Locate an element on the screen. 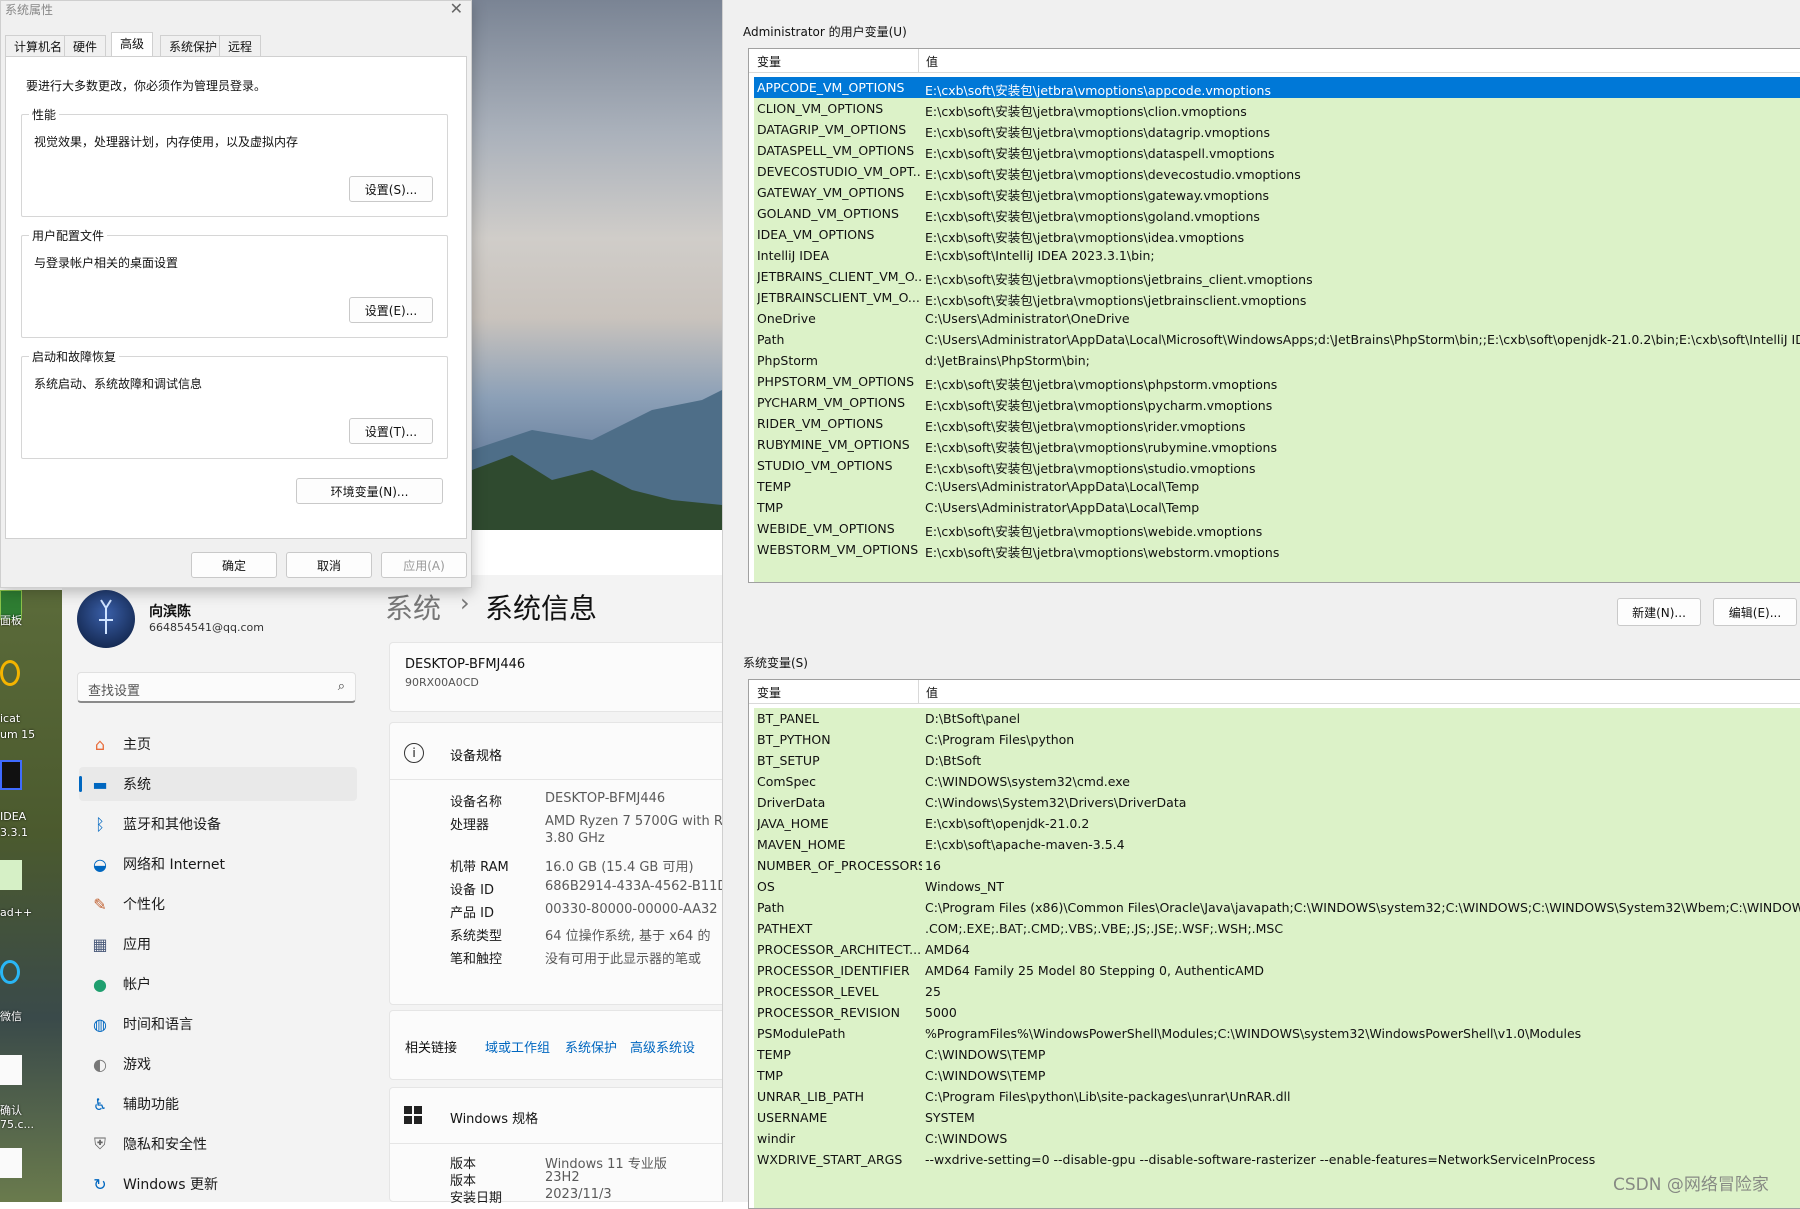  nav-item-privacy: ⛨ 隐私和安全性 is located at coordinates (218, 1144).